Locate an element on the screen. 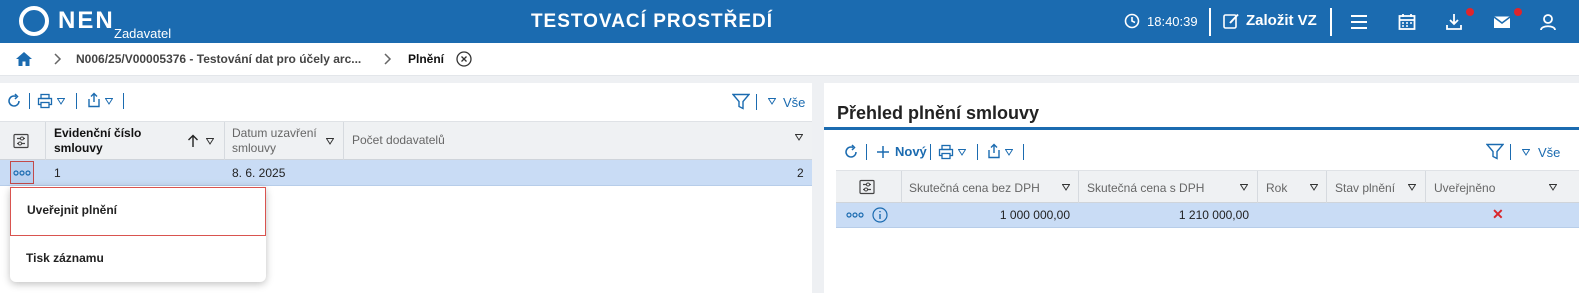 The height and width of the screenshot is (293, 1579). column-header-cena-s-dph: Skutečná cena s DPH is located at coordinates (1145, 188).